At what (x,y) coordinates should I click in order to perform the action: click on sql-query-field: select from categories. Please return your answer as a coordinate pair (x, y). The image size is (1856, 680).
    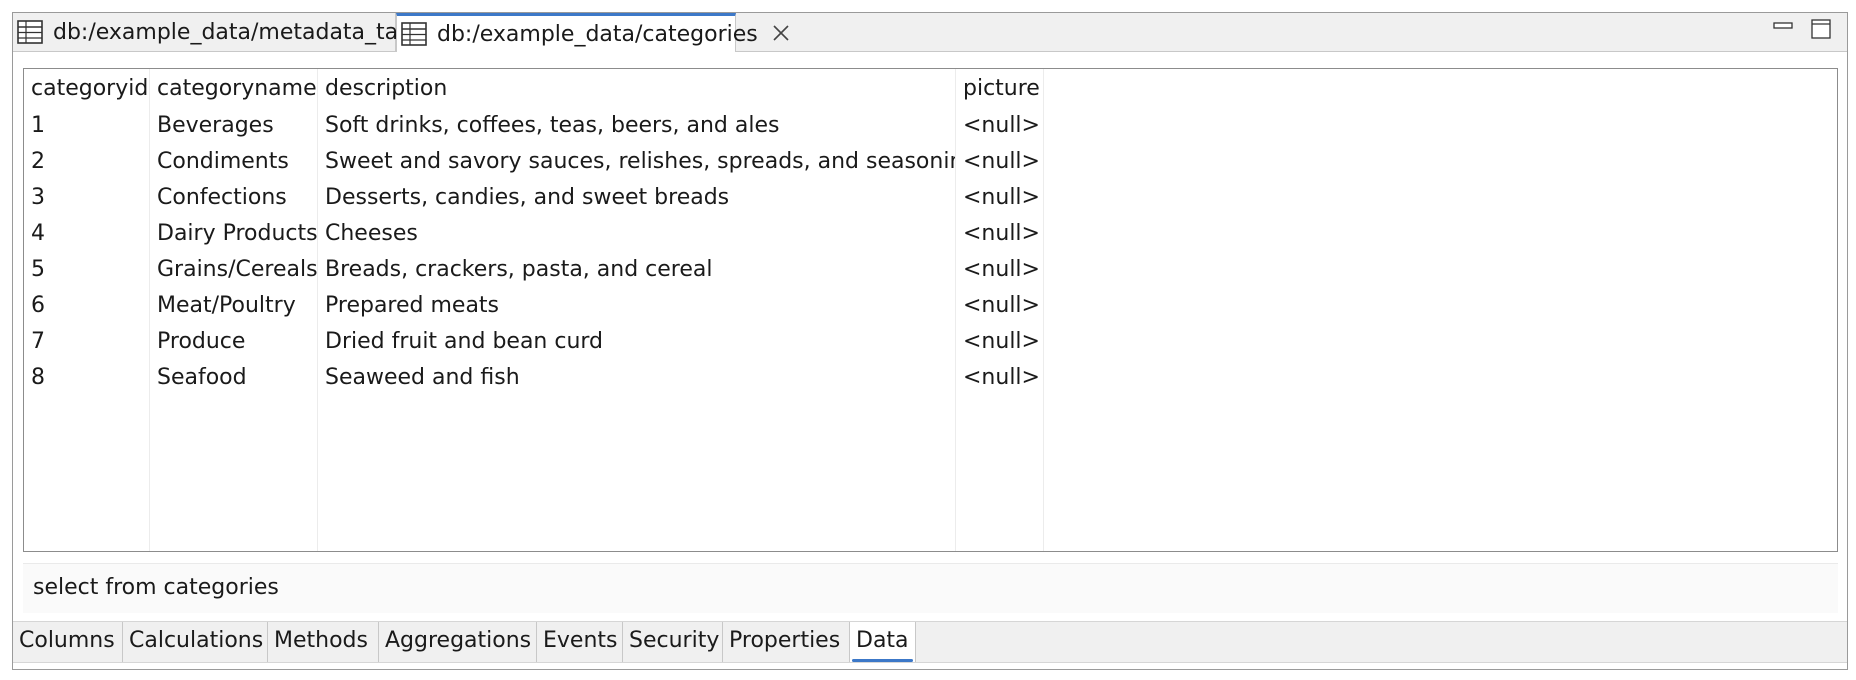
    Looking at the image, I should click on (930, 588).